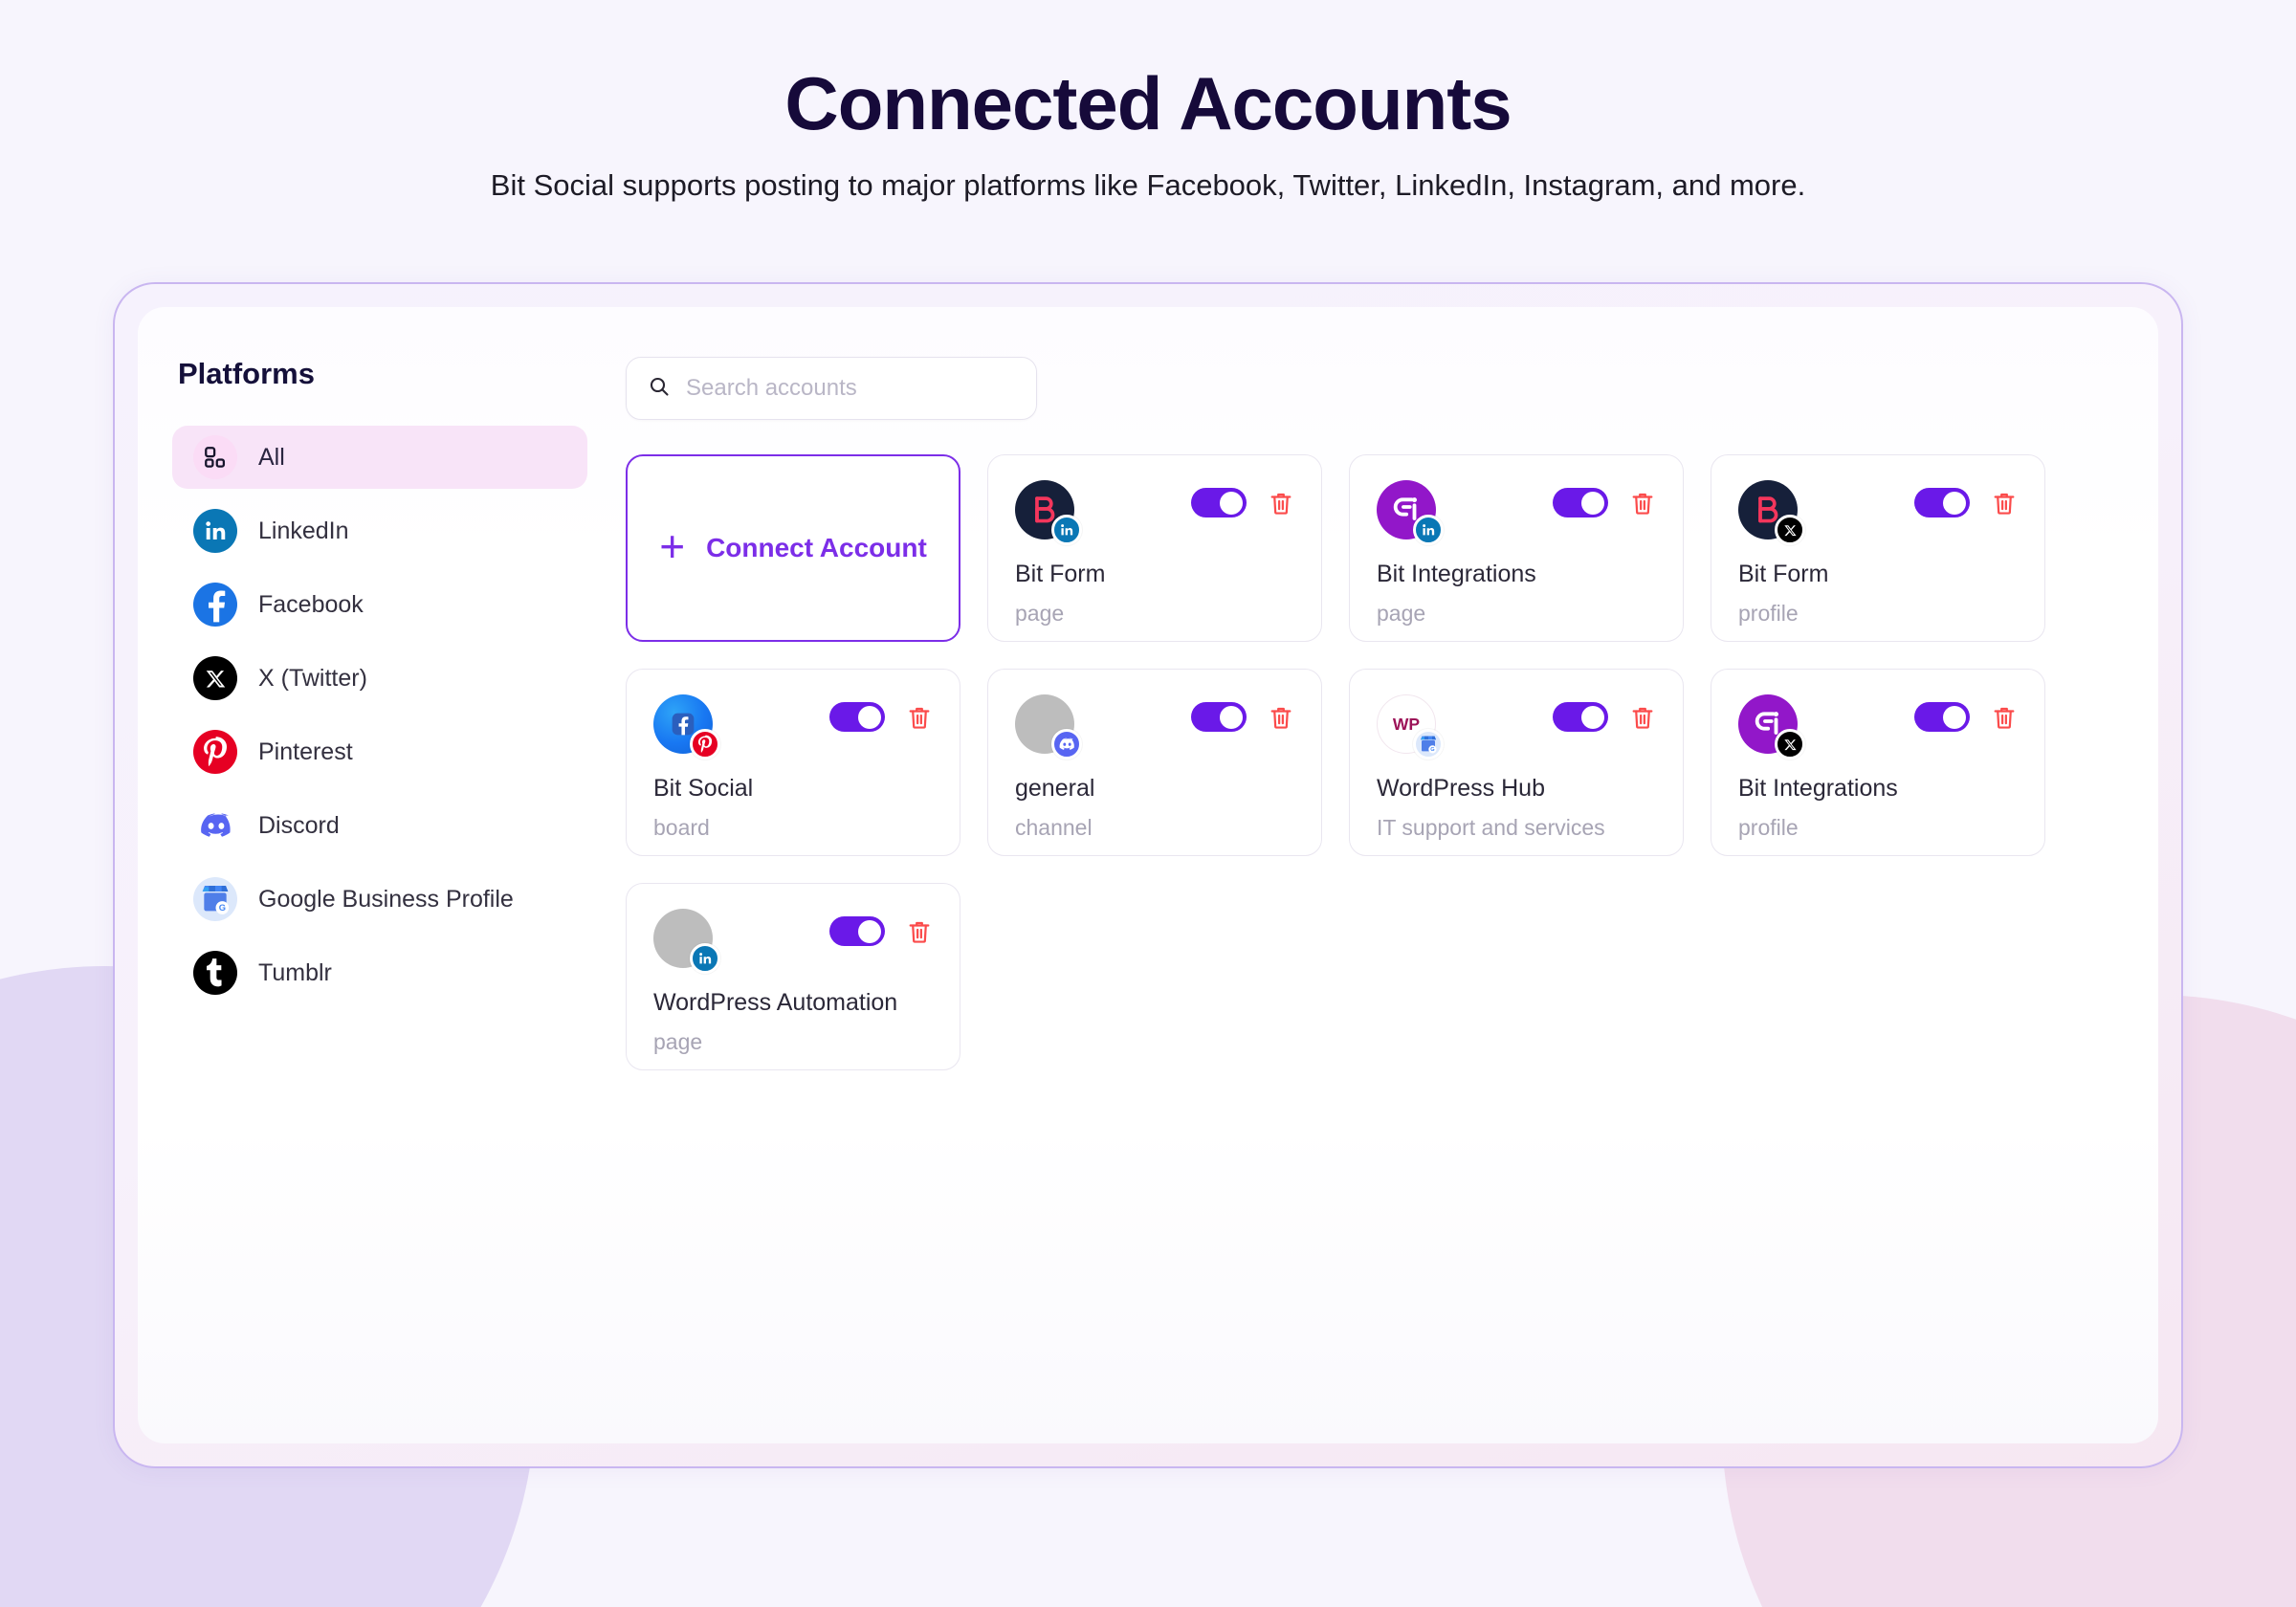  Describe the element at coordinates (246, 374) in the screenshot. I see `sidebar-title: Platforms` at that location.